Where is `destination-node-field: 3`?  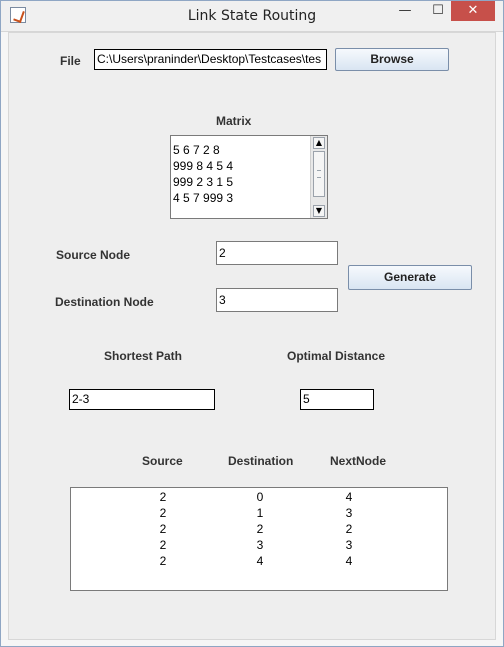 destination-node-field: 3 is located at coordinates (277, 300).